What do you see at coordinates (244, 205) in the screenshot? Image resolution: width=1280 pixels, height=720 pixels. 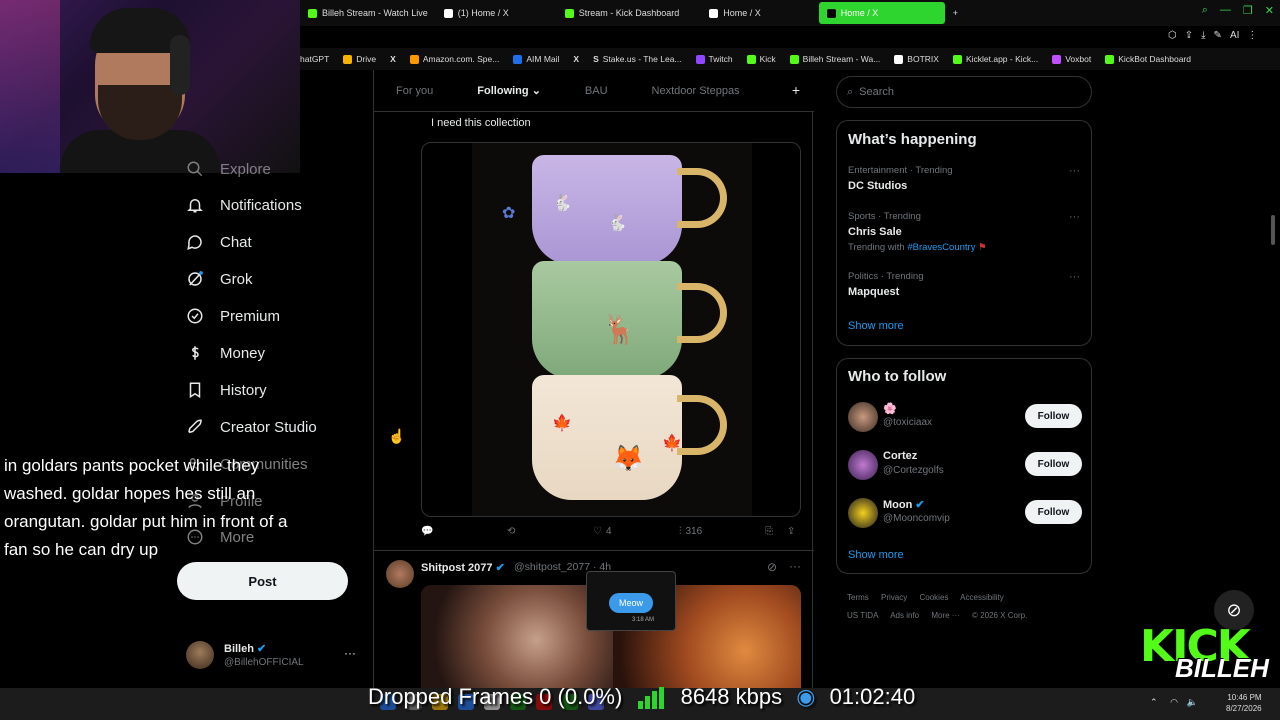 I see `nav-notifications: Notifications` at bounding box center [244, 205].